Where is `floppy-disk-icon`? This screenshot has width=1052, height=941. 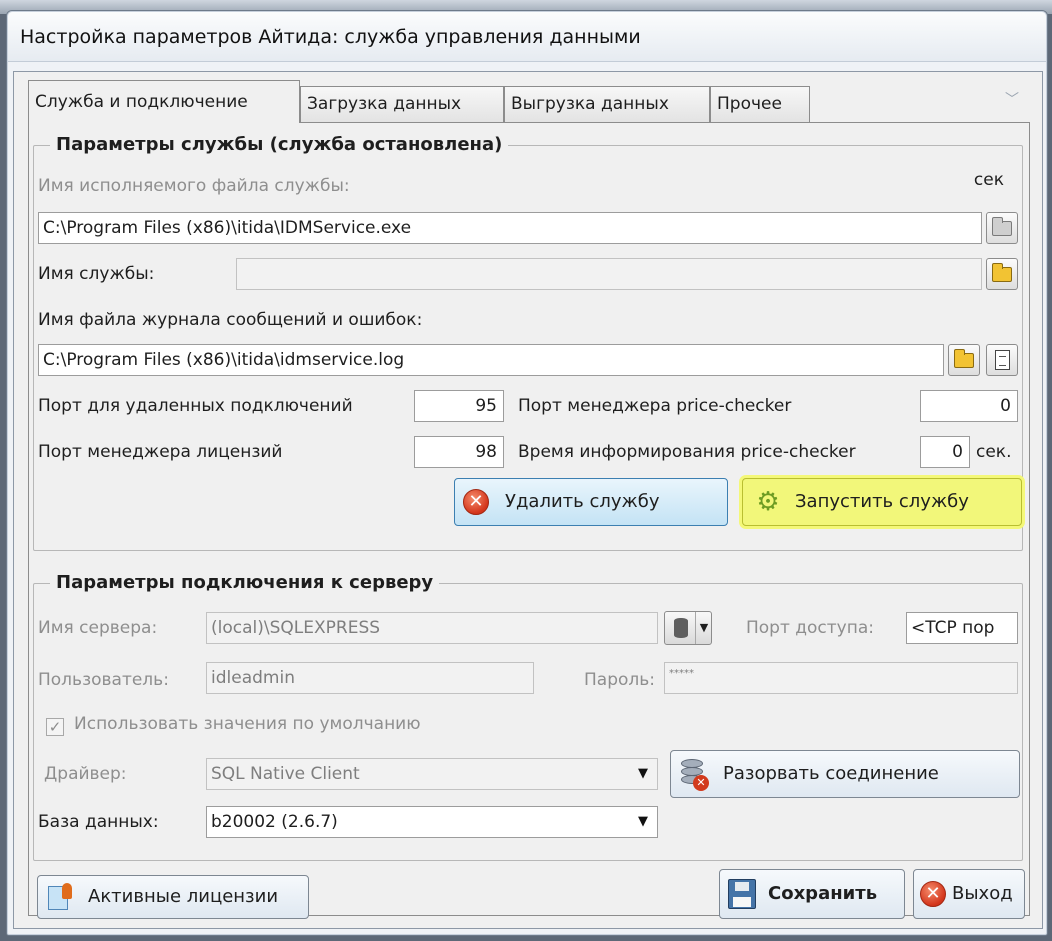 floppy-disk-icon is located at coordinates (742, 894).